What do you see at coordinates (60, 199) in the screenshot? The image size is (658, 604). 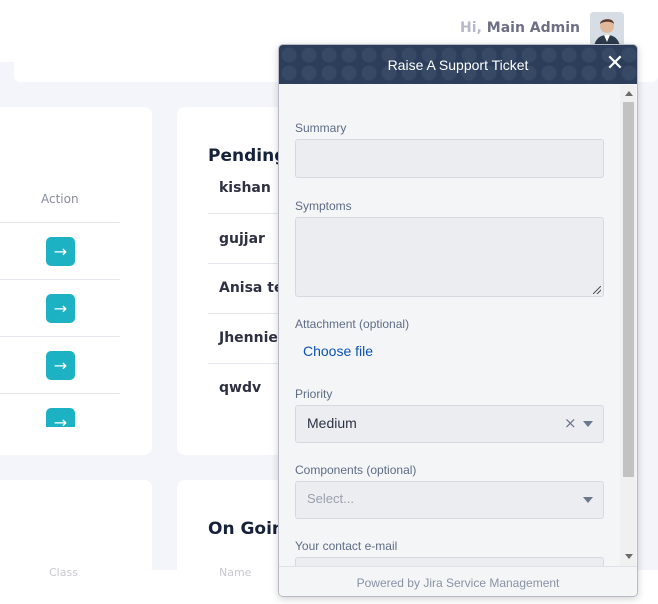 I see `action-column-header: Action` at bounding box center [60, 199].